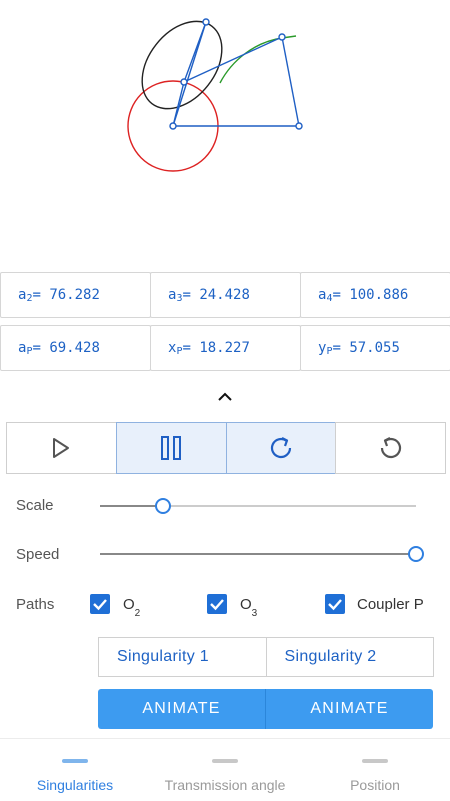 This screenshot has width=450, height=801. What do you see at coordinates (75, 295) in the screenshot?
I see `param-a2: a2 = 76.282` at bounding box center [75, 295].